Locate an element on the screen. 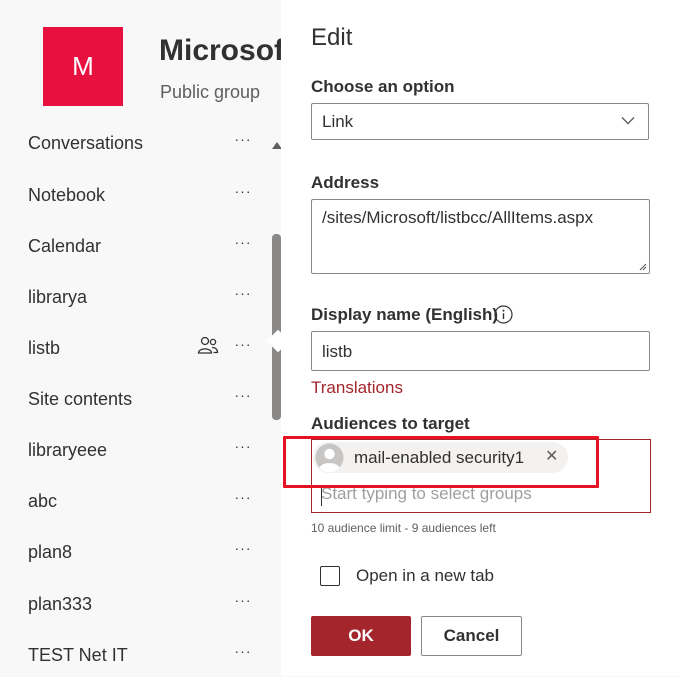  audience-chip: mail-enabled security1 ✕ is located at coordinates (440, 457).